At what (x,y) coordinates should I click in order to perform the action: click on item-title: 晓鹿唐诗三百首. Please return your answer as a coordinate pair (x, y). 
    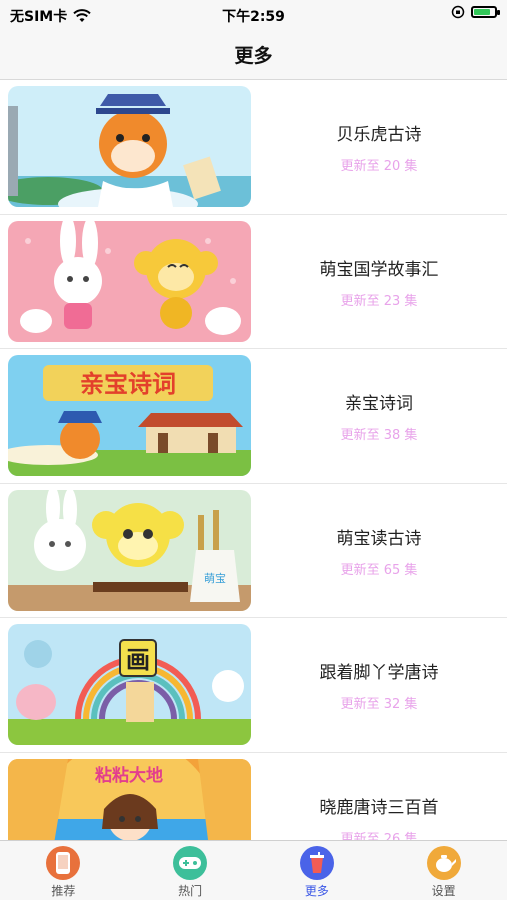
    Looking at the image, I should click on (379, 807).